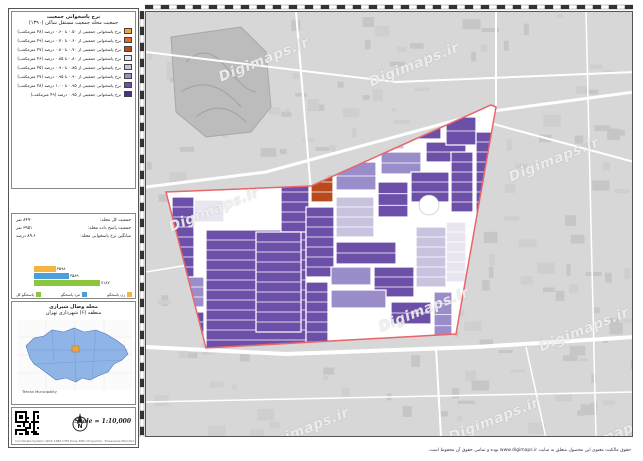 This screenshot has height=461, width=643. I want to click on roundabout, so click(429, 205).